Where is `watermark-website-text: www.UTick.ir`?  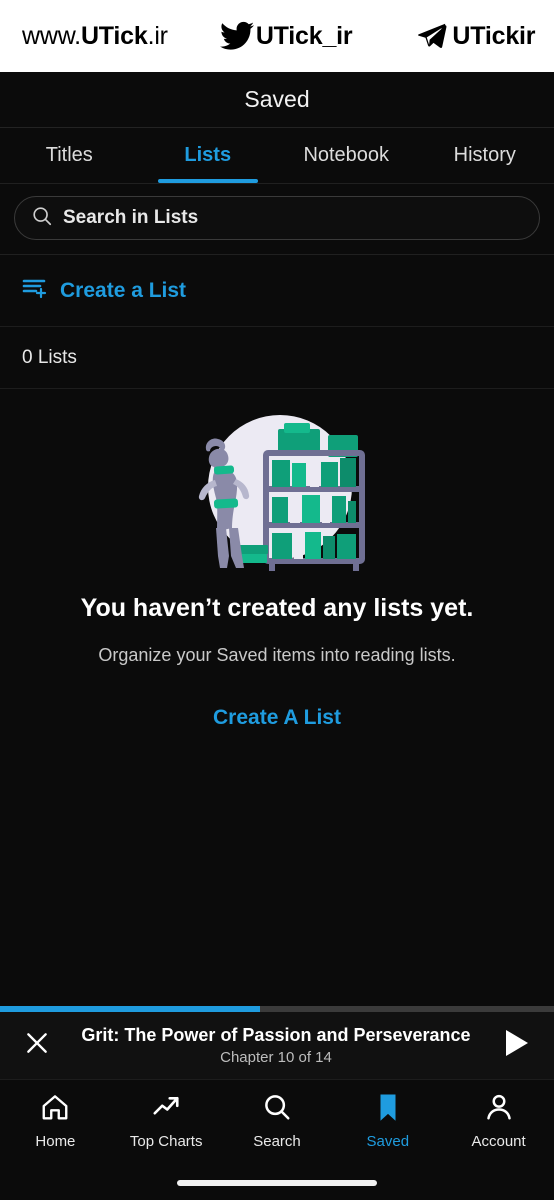 watermark-website-text: www.UTick.ir is located at coordinates (95, 36).